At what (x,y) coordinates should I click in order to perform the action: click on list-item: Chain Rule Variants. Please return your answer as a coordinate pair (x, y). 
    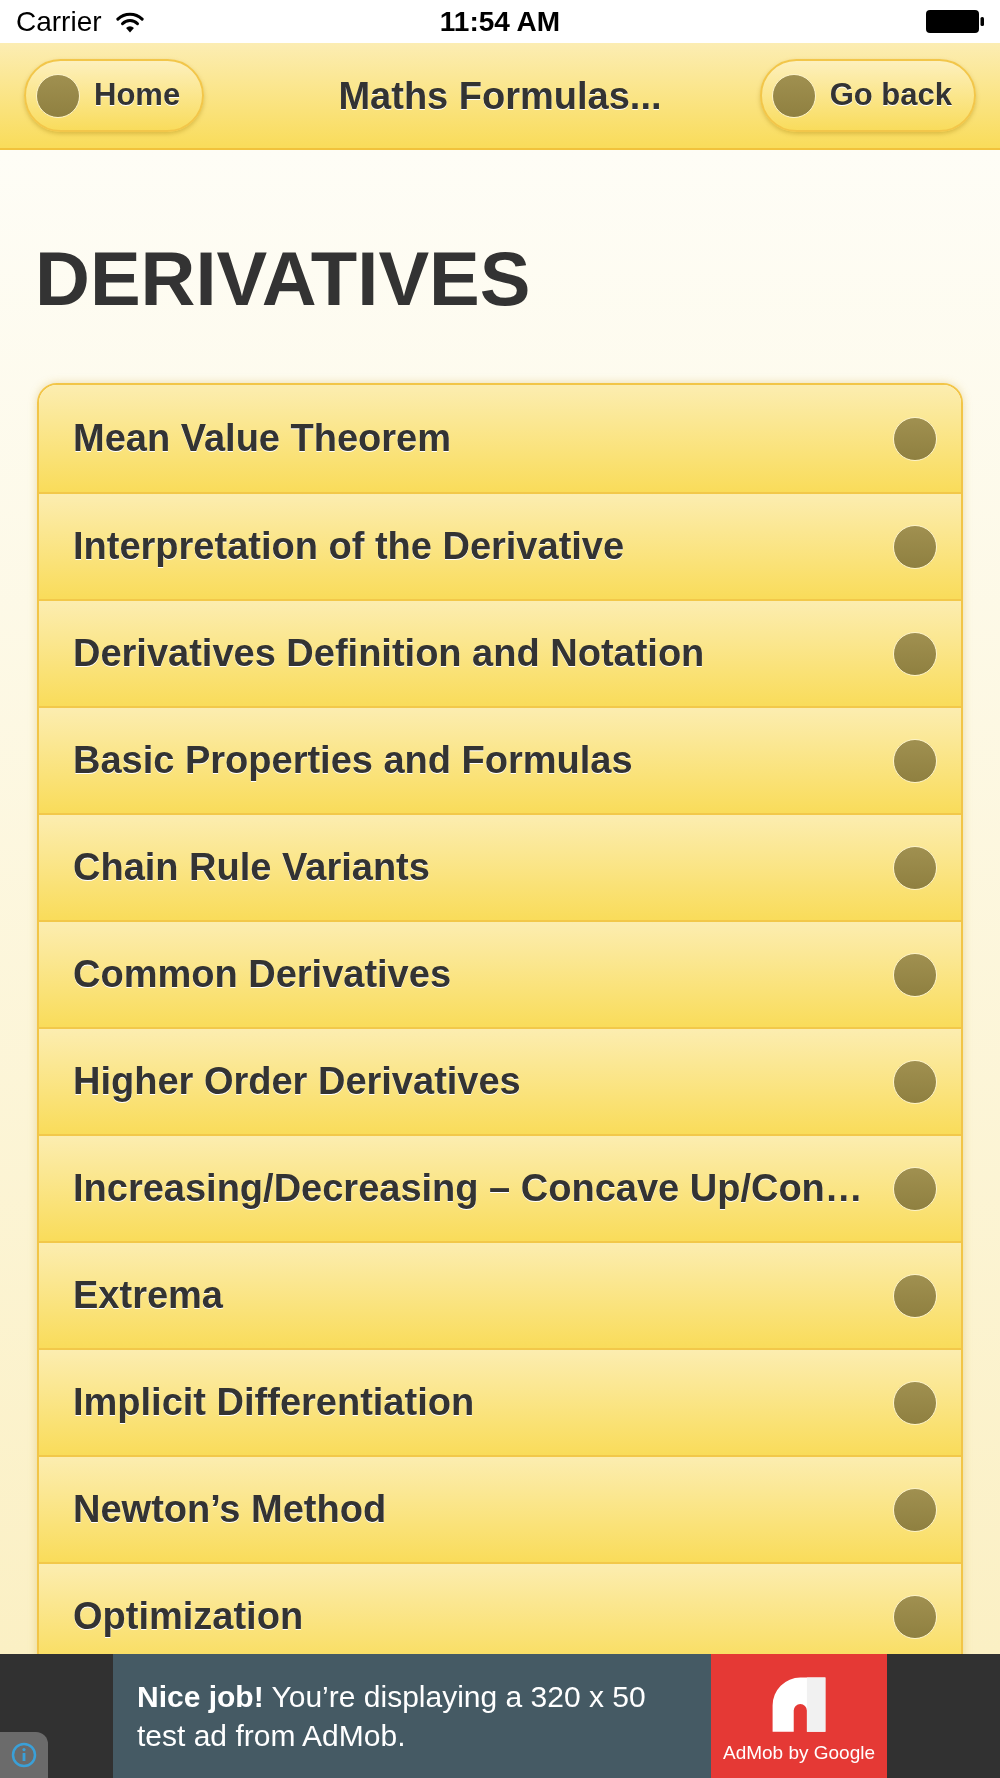
    Looking at the image, I should click on (500, 866).